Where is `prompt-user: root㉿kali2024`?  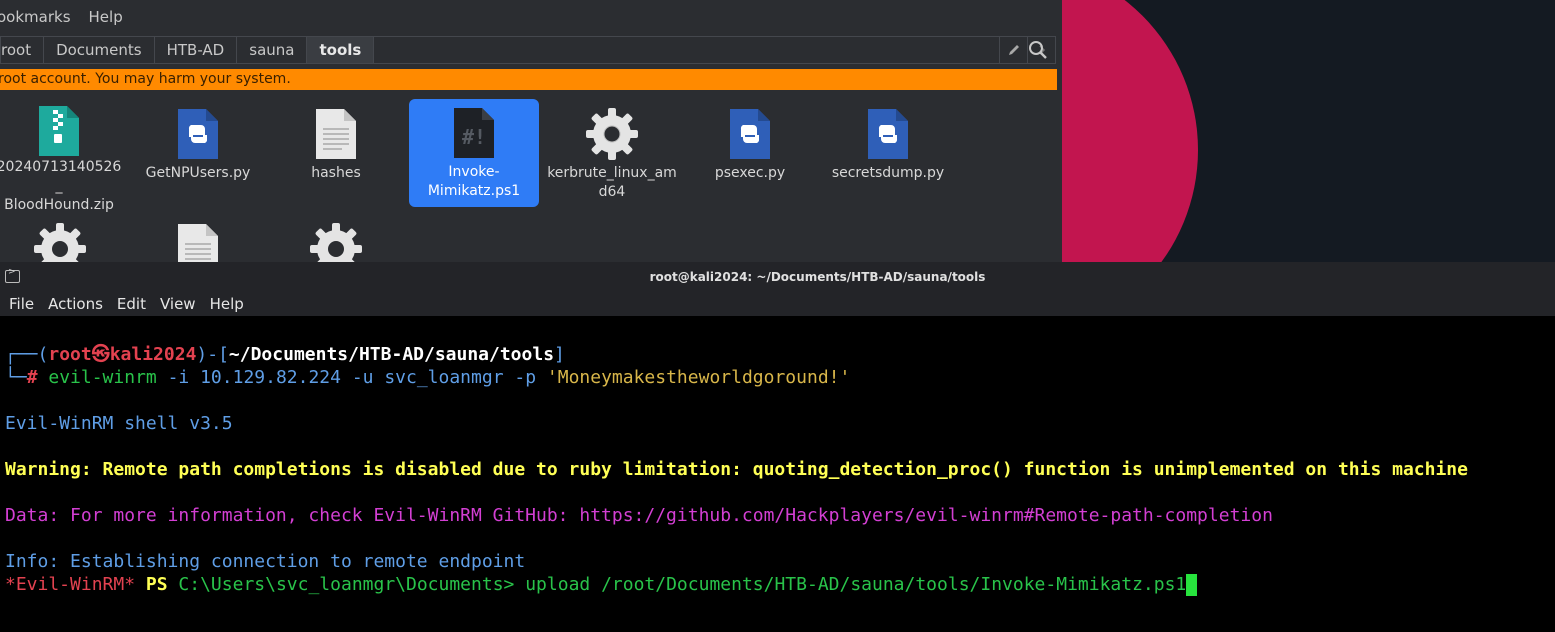 prompt-user: root㉿kali2024 is located at coordinates (122, 354).